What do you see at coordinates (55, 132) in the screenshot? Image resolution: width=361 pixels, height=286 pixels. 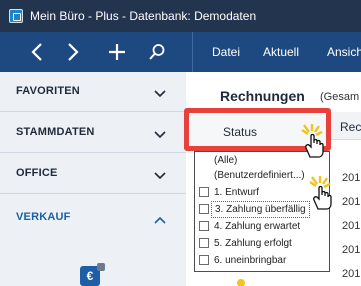 I see `sidebar-item-label: STAMMDATEN` at bounding box center [55, 132].